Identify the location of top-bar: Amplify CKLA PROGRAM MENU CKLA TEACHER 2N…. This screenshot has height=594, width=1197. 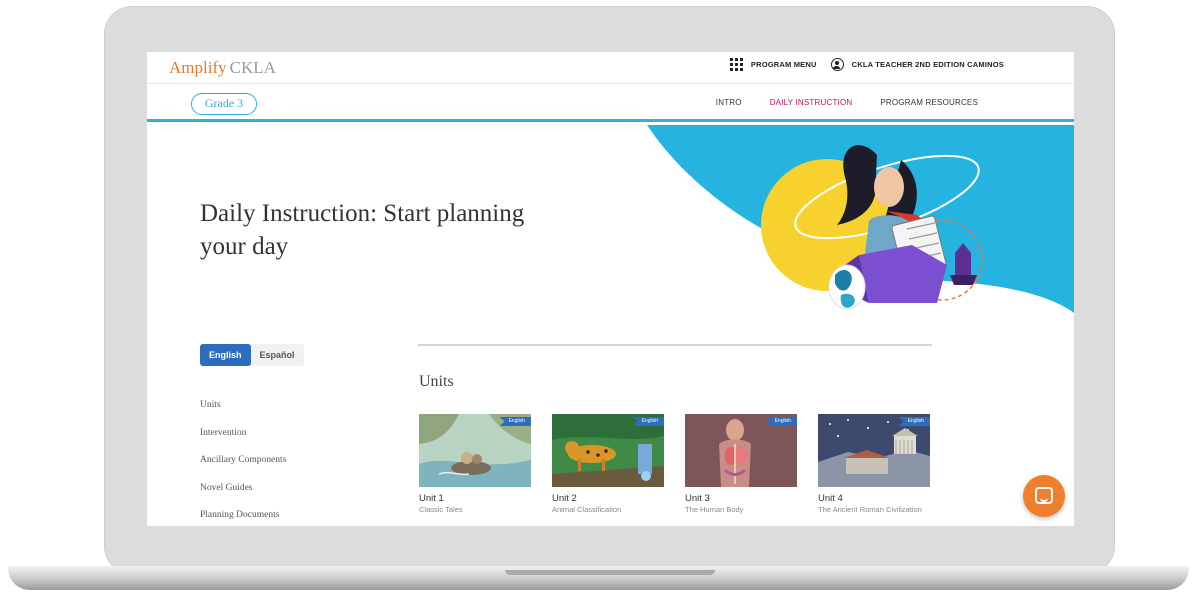
(610, 68).